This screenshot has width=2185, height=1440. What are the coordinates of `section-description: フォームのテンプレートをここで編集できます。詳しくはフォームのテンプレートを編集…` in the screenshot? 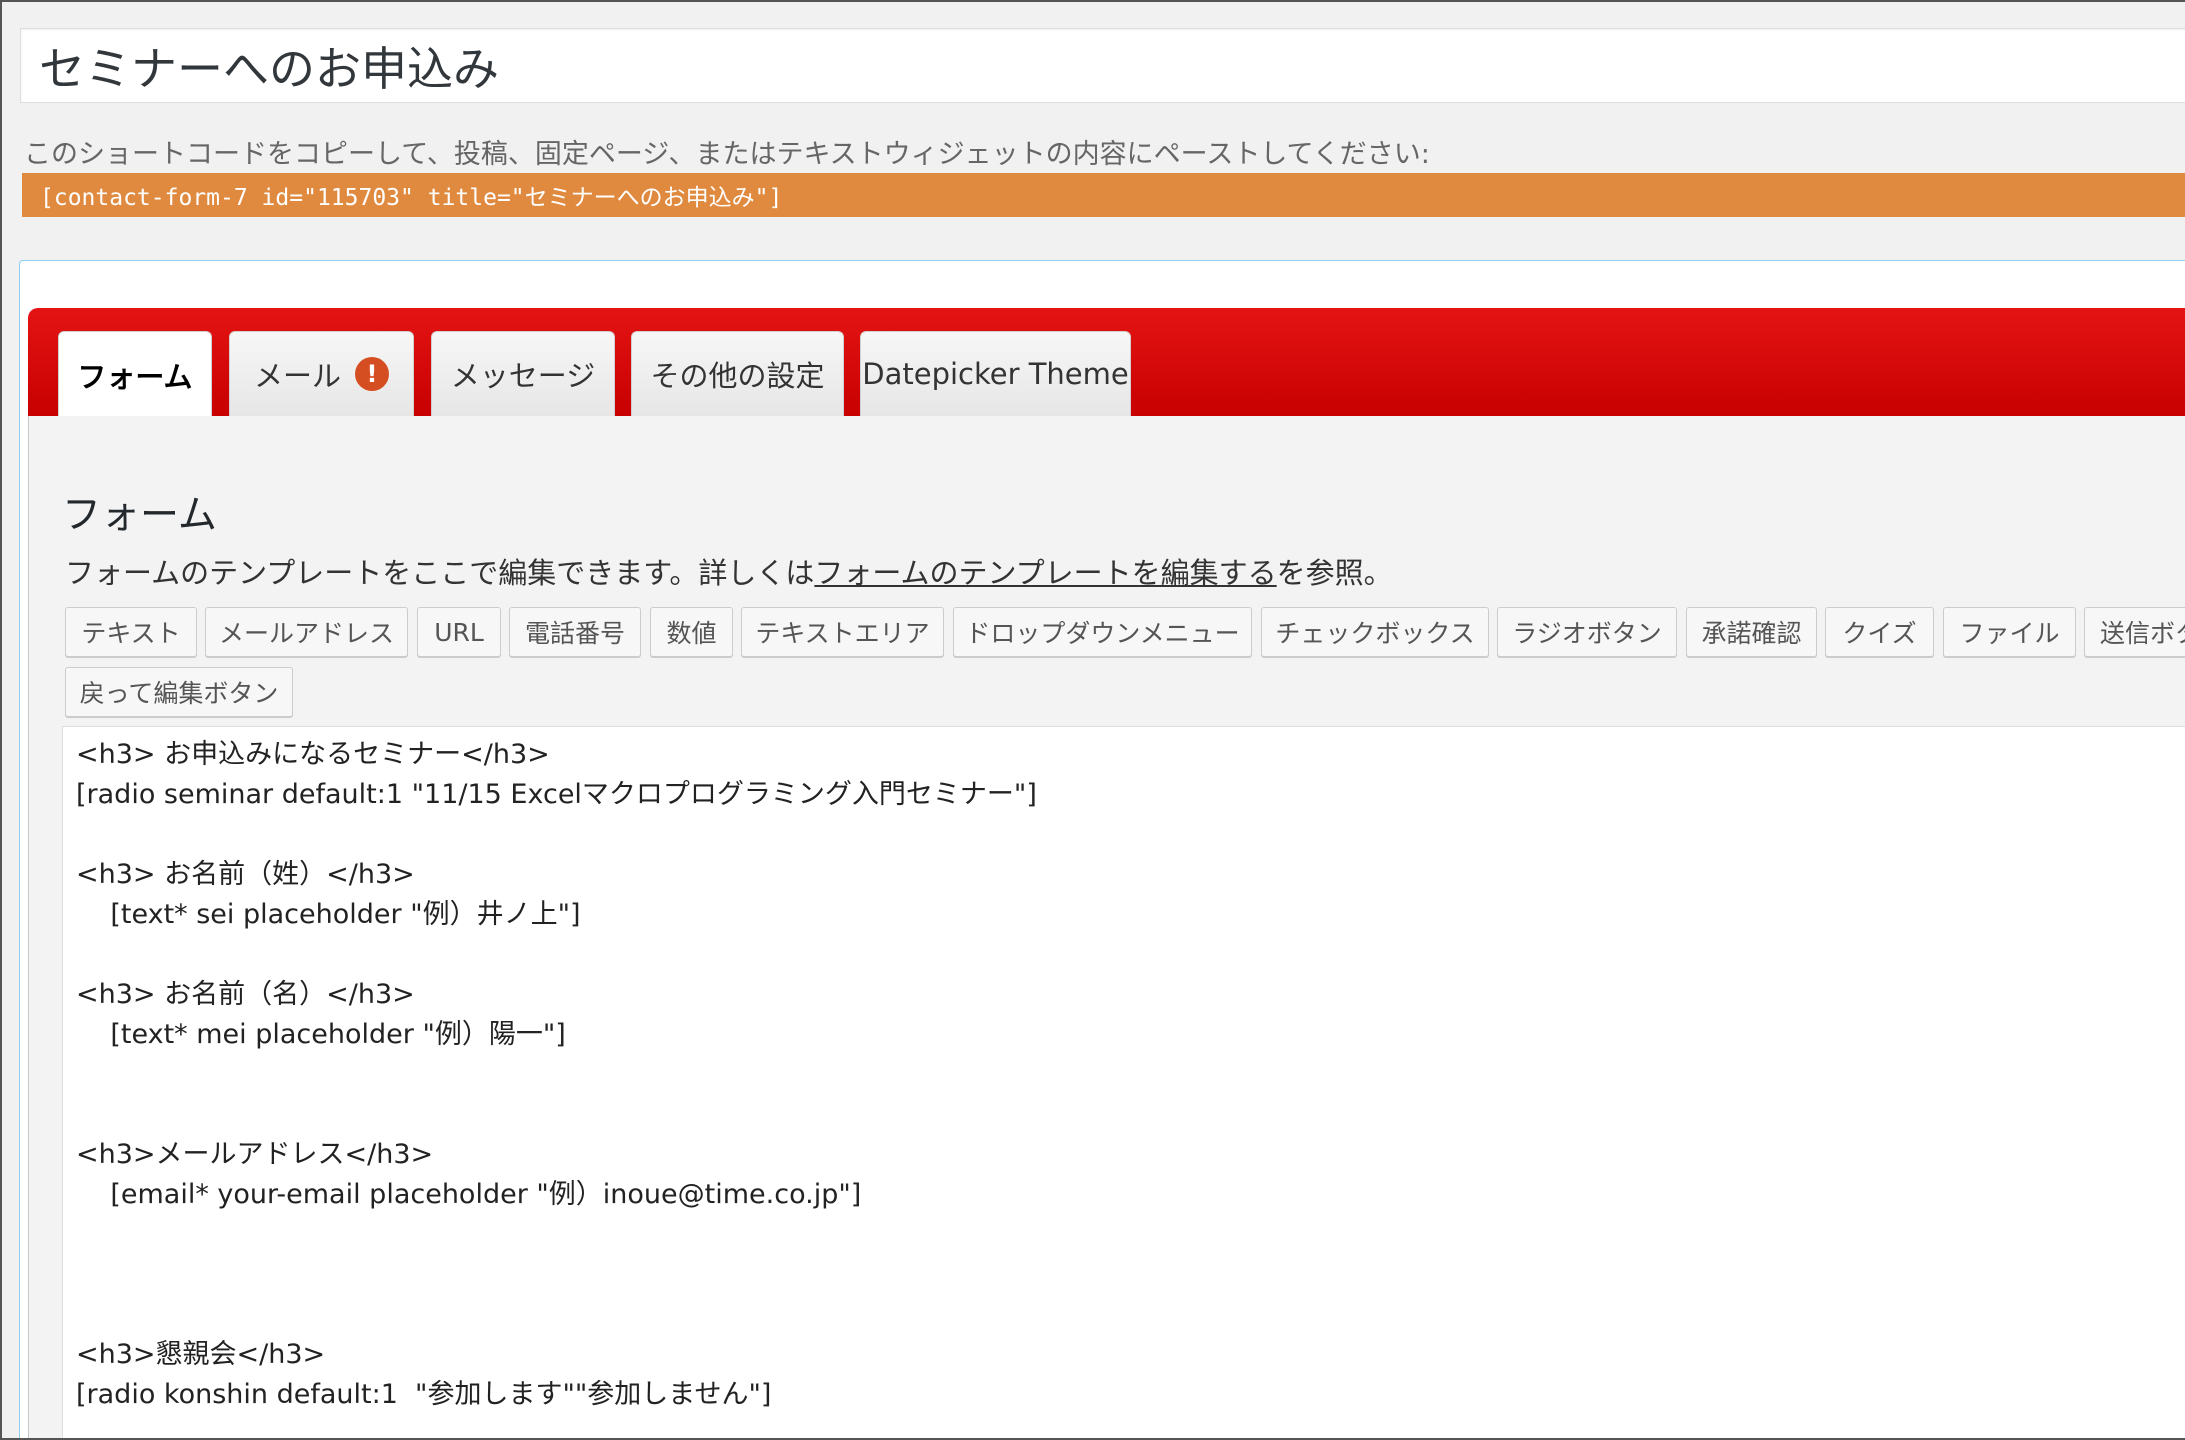 It's located at (729, 571).